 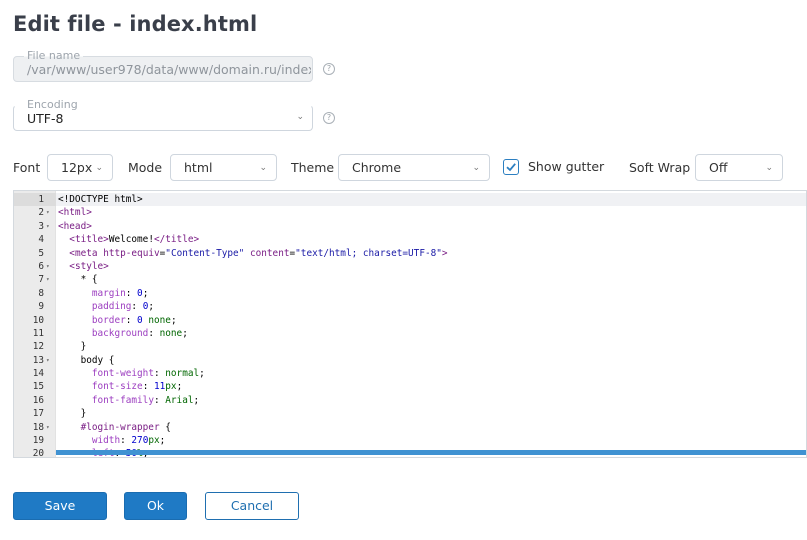 What do you see at coordinates (410, 212) in the screenshot?
I see `code-line: 2 ▾ <html>` at bounding box center [410, 212].